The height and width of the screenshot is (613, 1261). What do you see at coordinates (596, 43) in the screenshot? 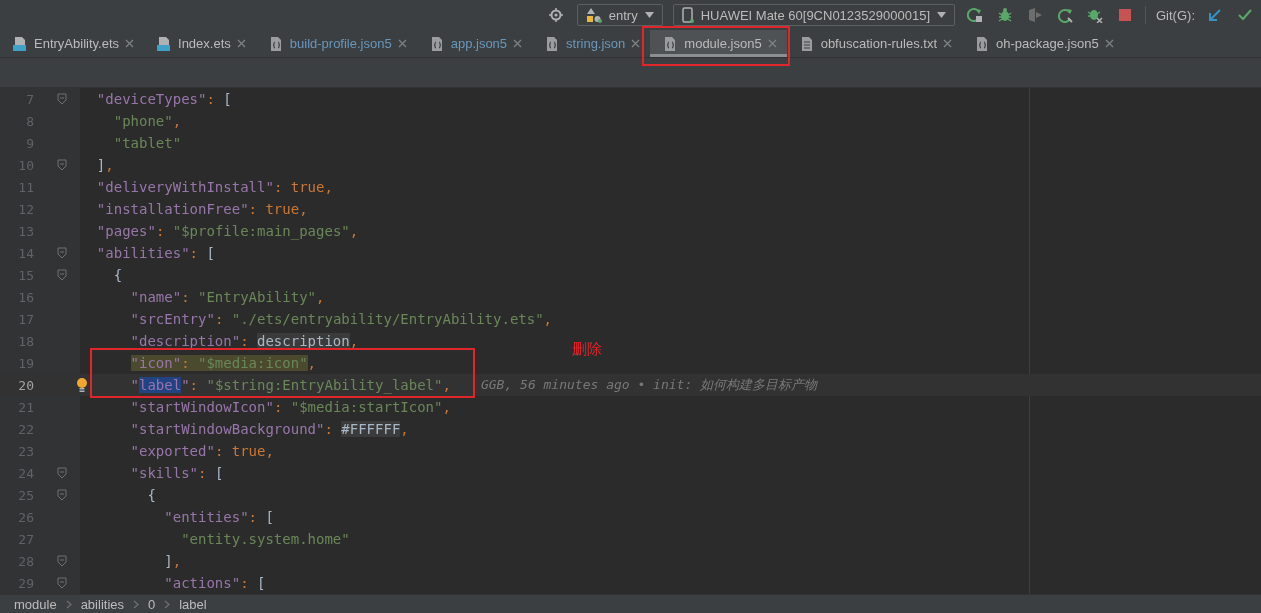
I see `tab-label: string.json` at bounding box center [596, 43].